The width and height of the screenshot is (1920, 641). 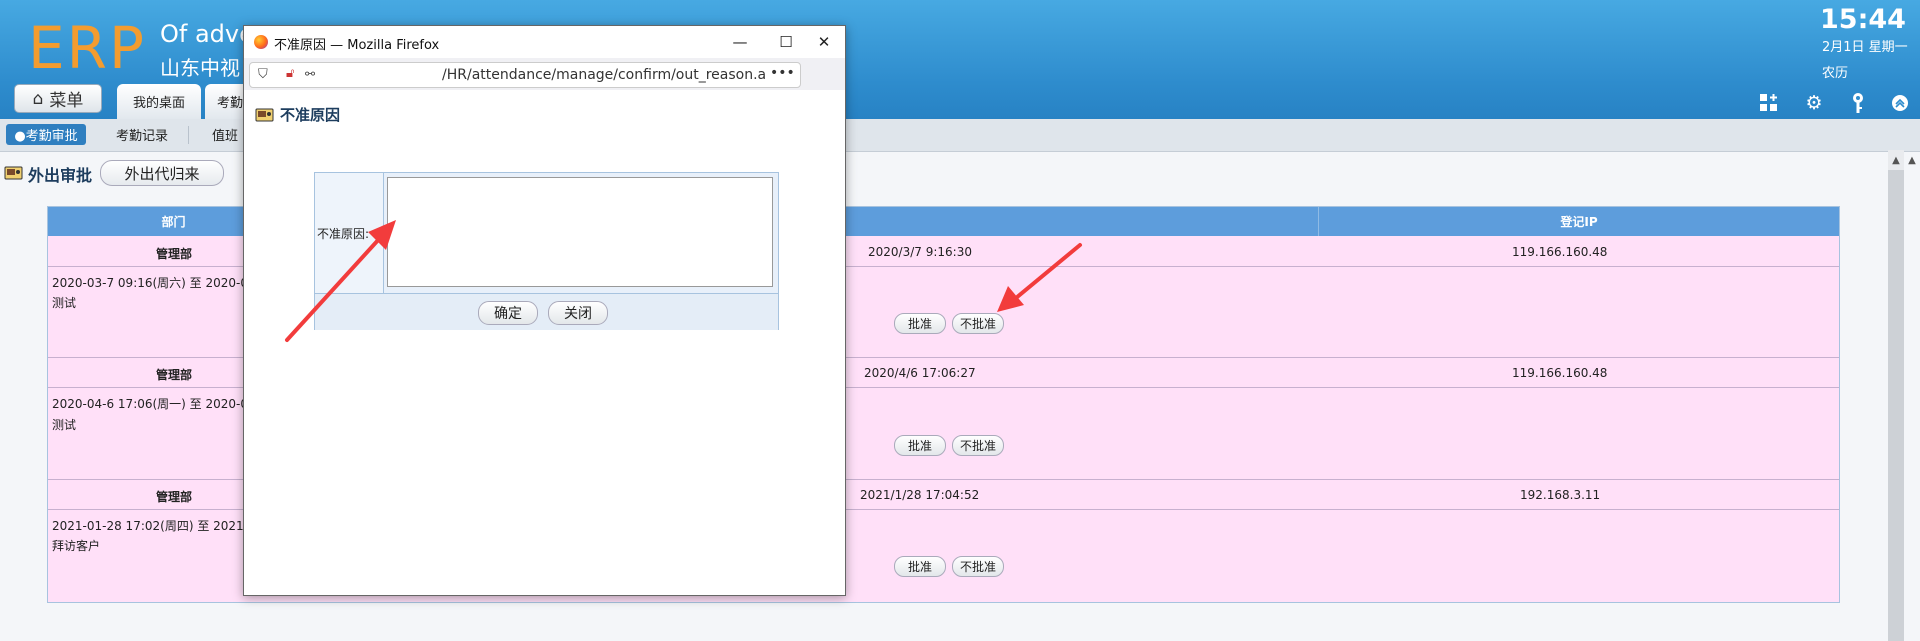 What do you see at coordinates (544, 42) in the screenshot?
I see `popup-titlebar: 不准原因 — Mozilla Firefox — ☐ ✕` at bounding box center [544, 42].